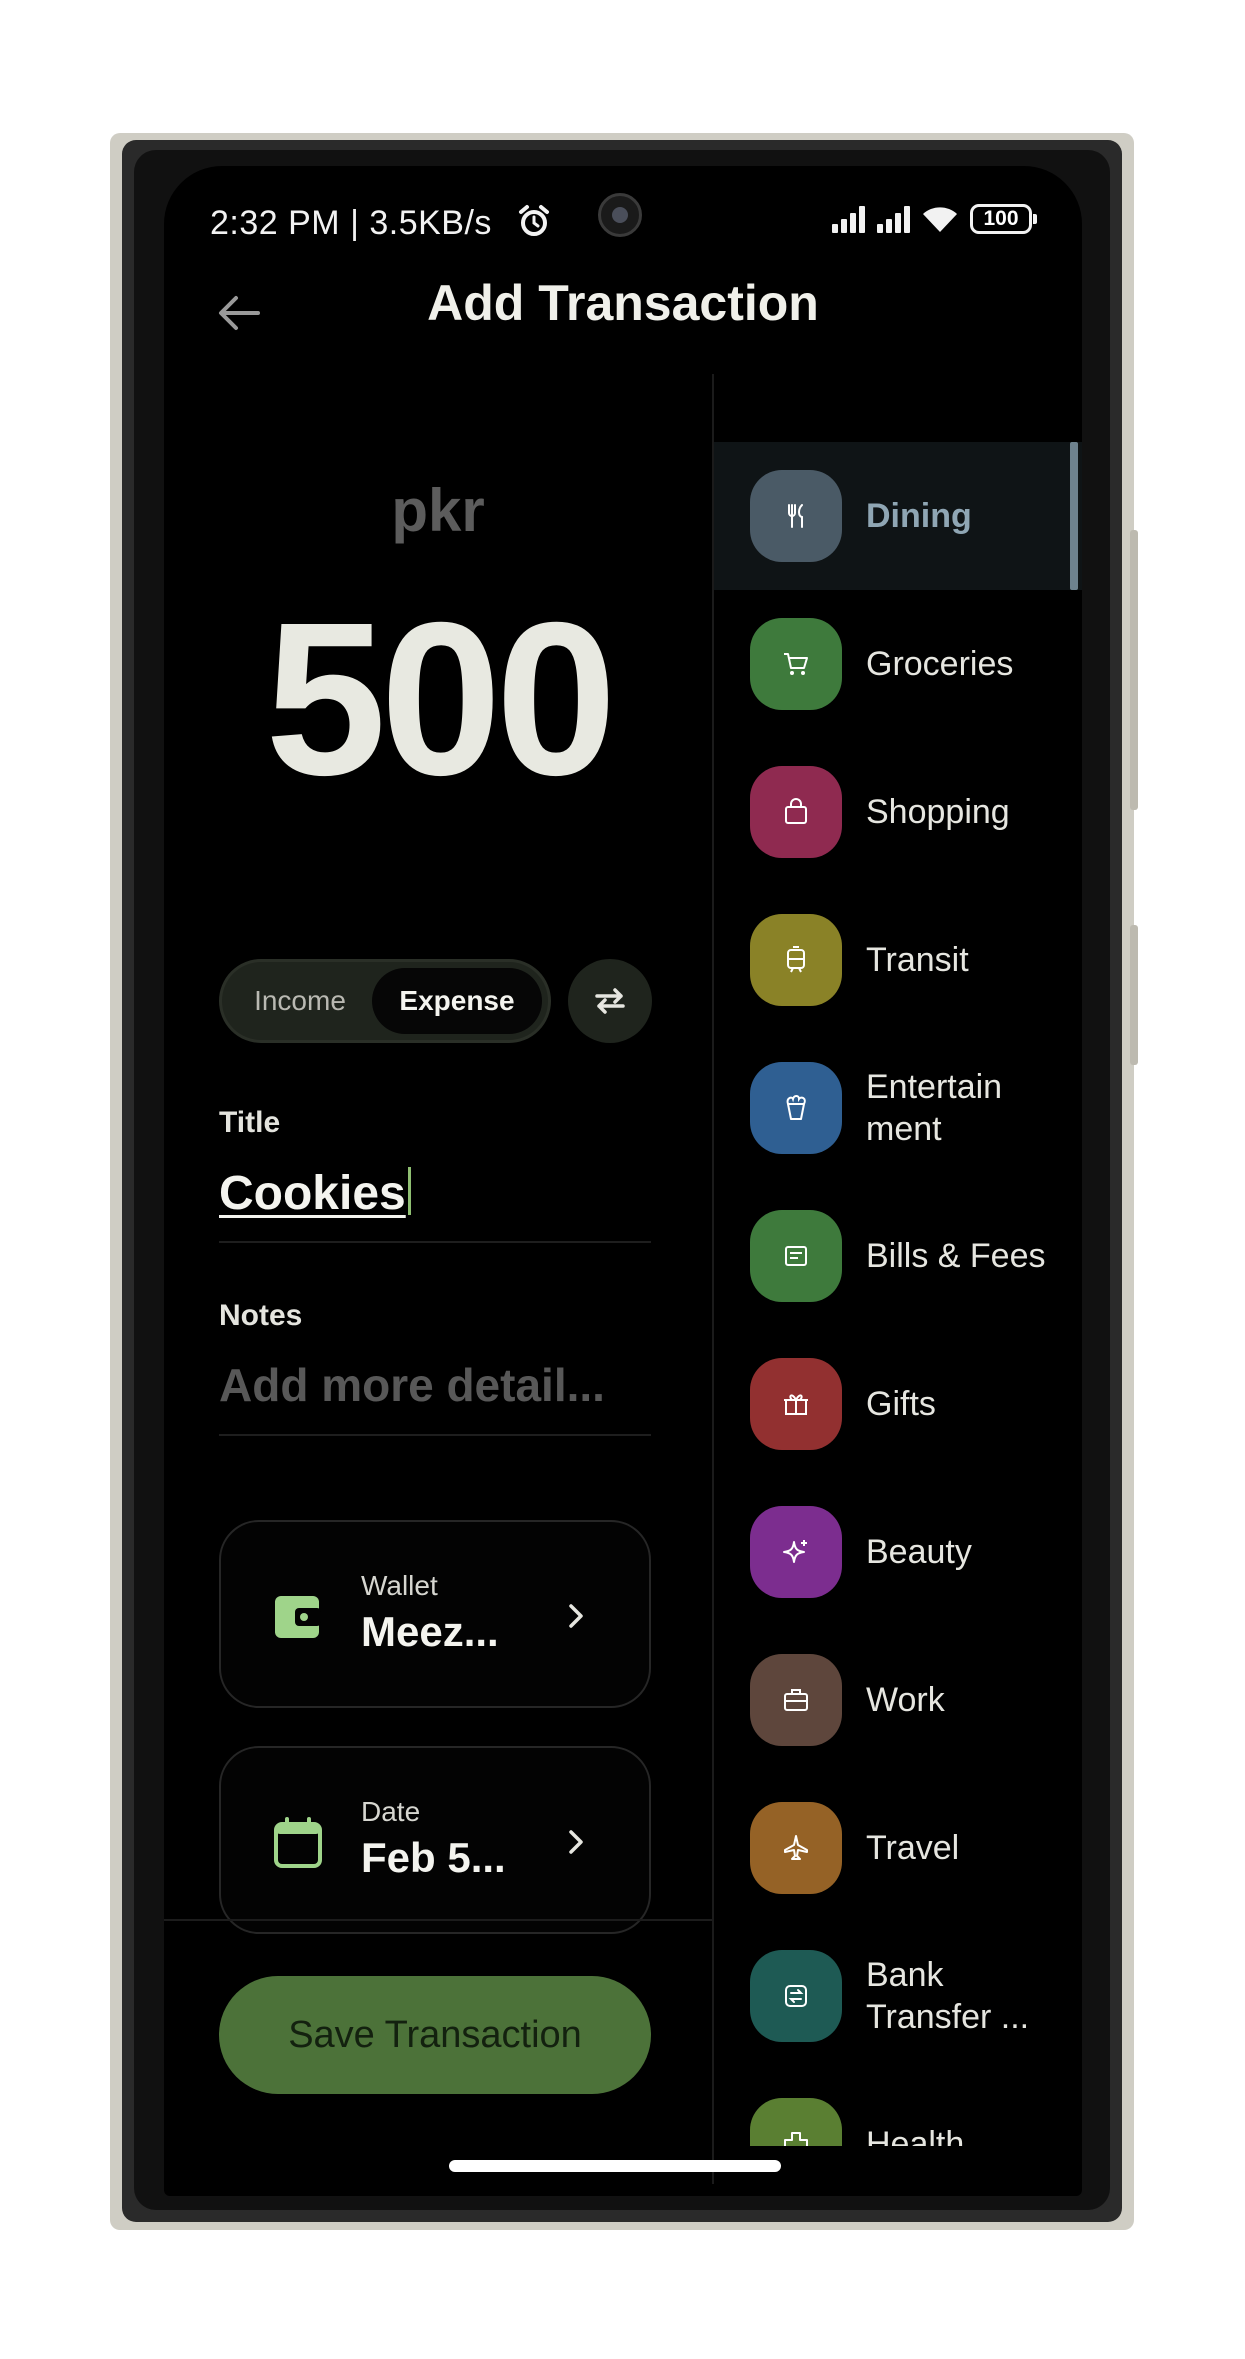 This screenshot has height=2359, width=1245. I want to click on transaction-type-toggle: Income Expense, so click(385, 1001).